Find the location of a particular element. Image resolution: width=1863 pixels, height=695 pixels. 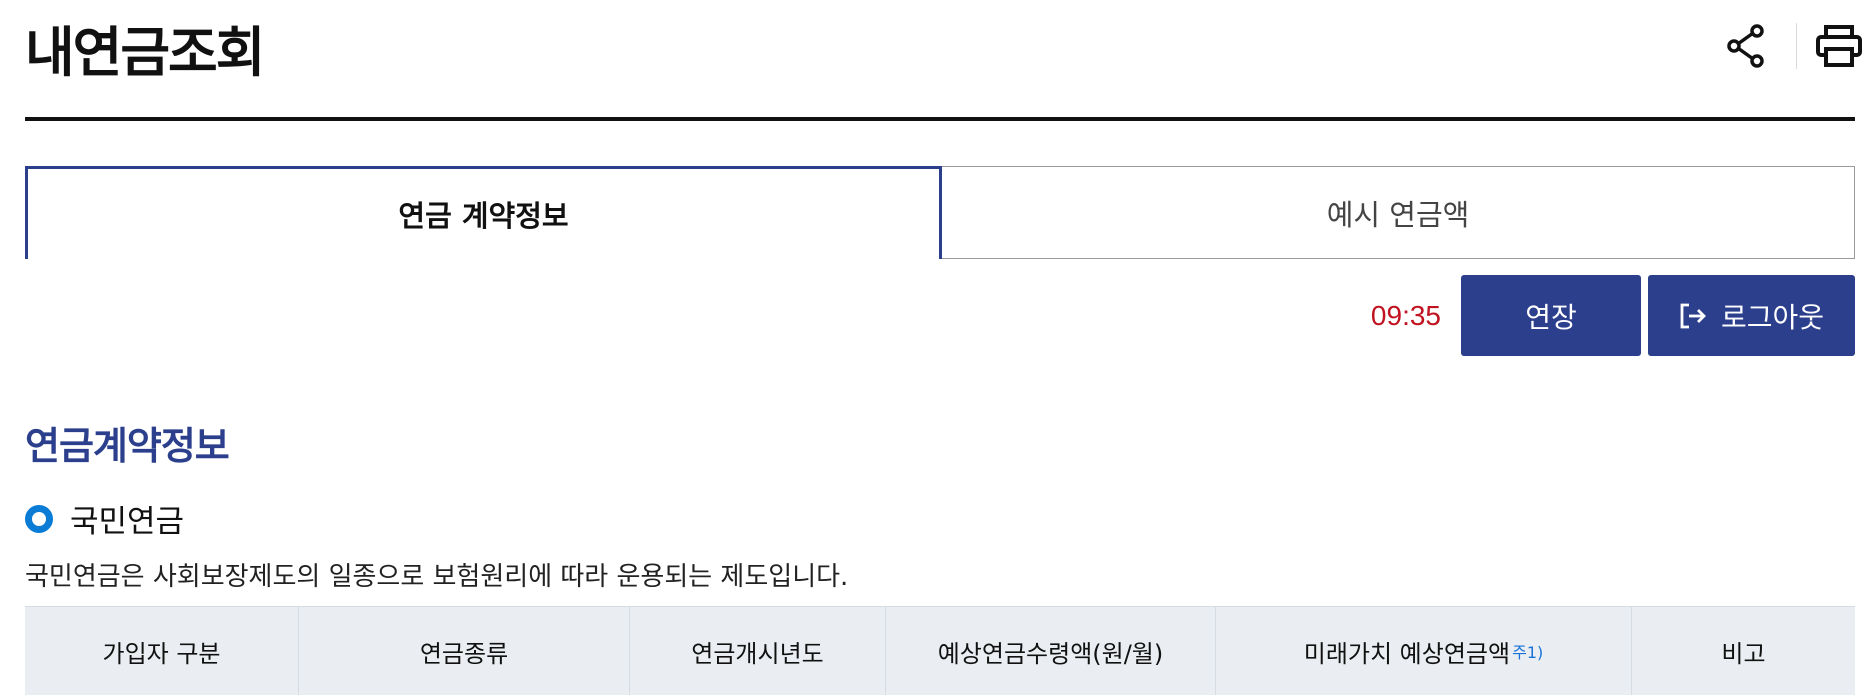

session-timer: 09:35 is located at coordinates (1405, 315).